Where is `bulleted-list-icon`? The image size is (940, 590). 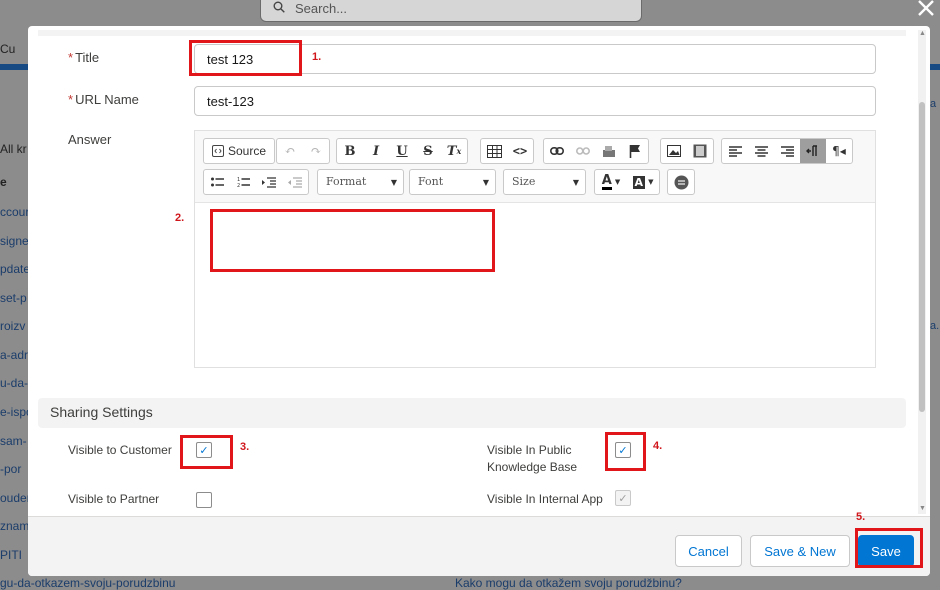
bulleted-list-icon is located at coordinates (217, 182).